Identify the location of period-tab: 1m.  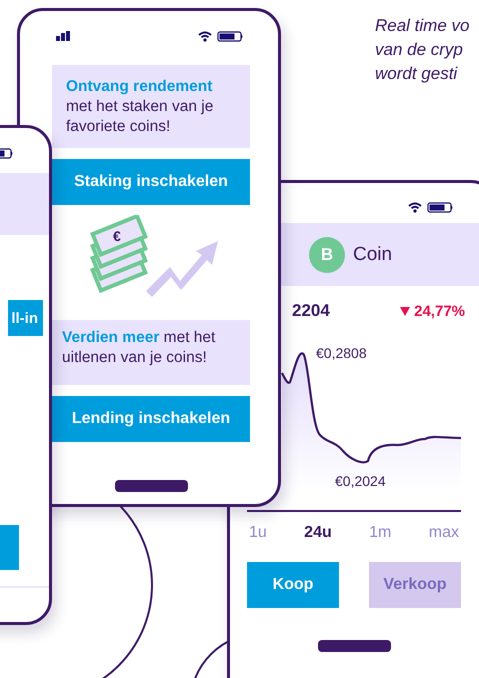
(380, 533).